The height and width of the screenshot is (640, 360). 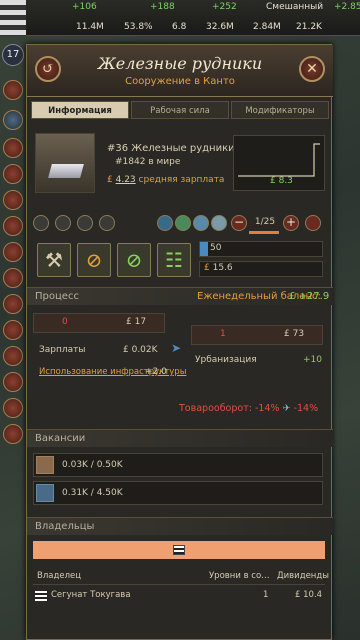 I want to click on stat-3: +252, so click(x=224, y=7).